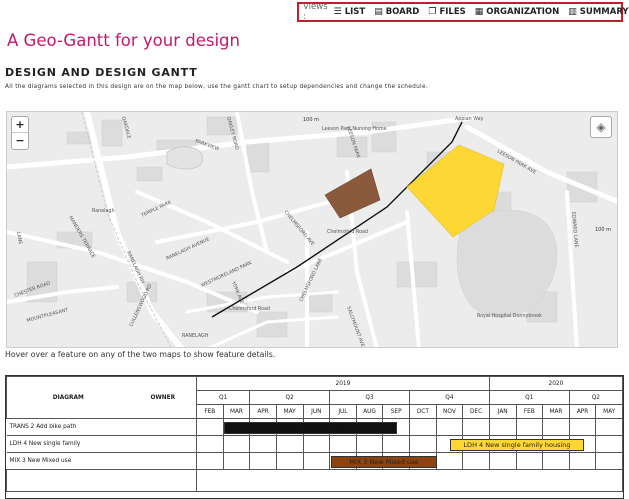  What do you see at coordinates (604, 12) in the screenshot?
I see `view-summary-label: SUMMARY` at bounding box center [604, 12].